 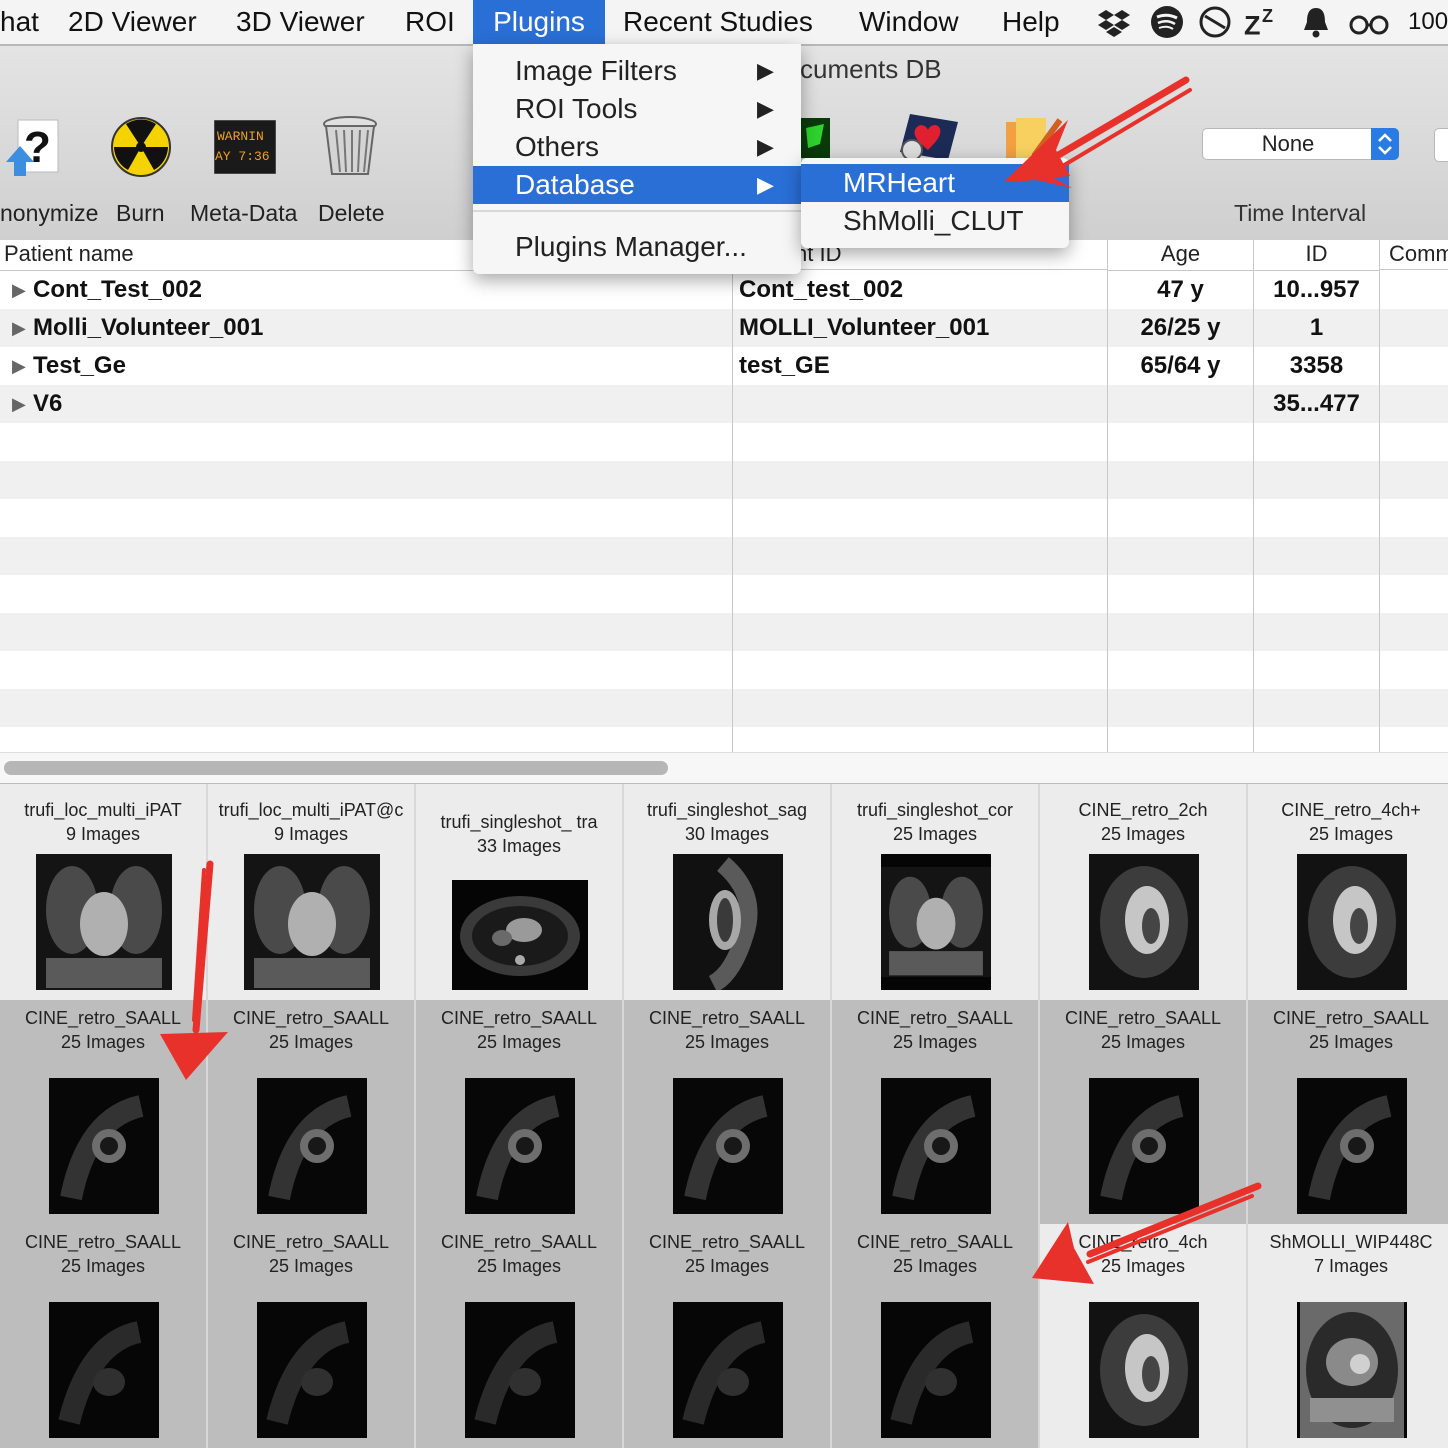 What do you see at coordinates (242, 156) in the screenshot?
I see `svg-text: AY 7:36` at bounding box center [242, 156].